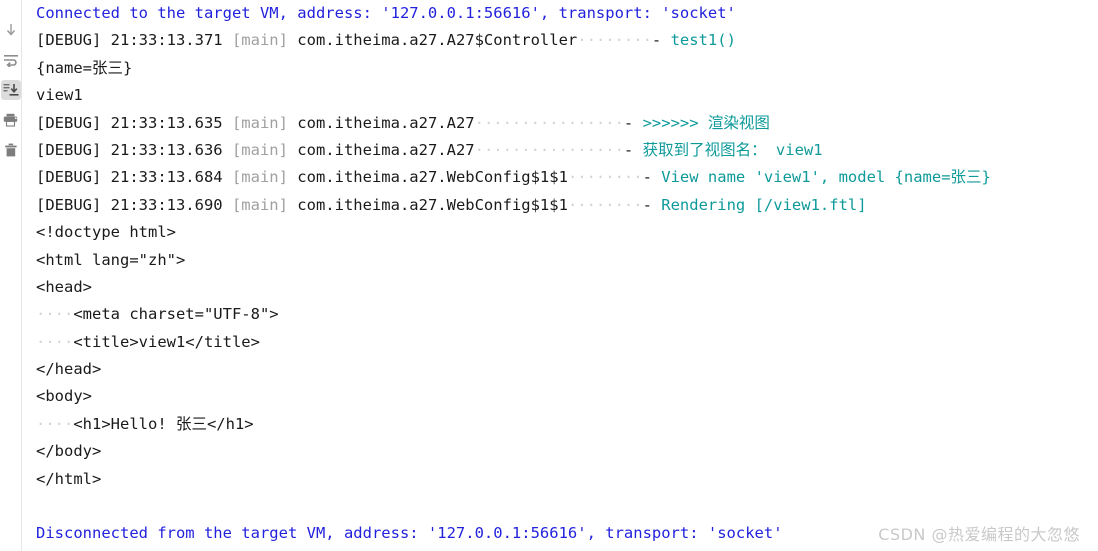 The image size is (1098, 551). I want to click on line-debug-684-seg-0: [DEBUG] 21:33:13.684, so click(134, 177).